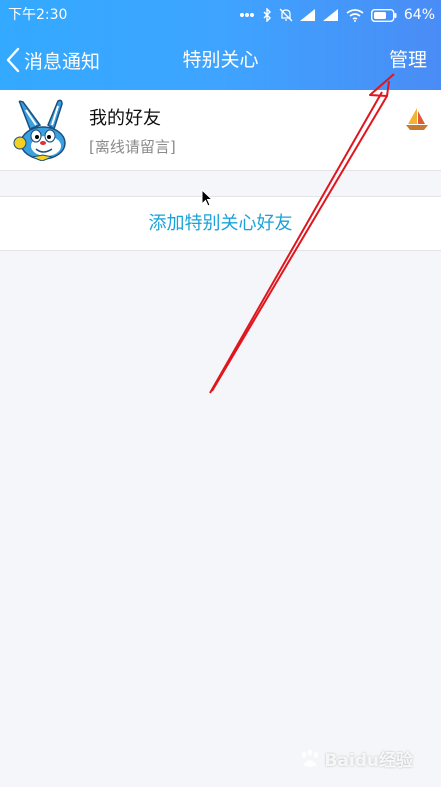  Describe the element at coordinates (310, 758) in the screenshot. I see `paw-icon` at that location.